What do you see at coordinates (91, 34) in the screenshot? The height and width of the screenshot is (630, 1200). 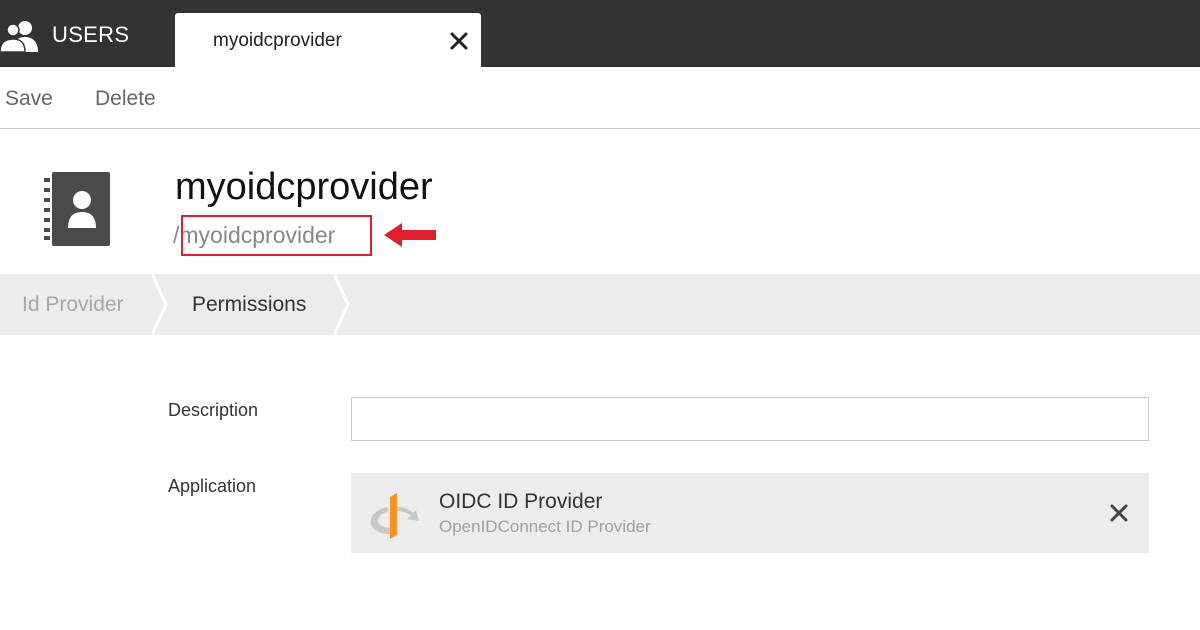 I see `app-label: USERS` at bounding box center [91, 34].